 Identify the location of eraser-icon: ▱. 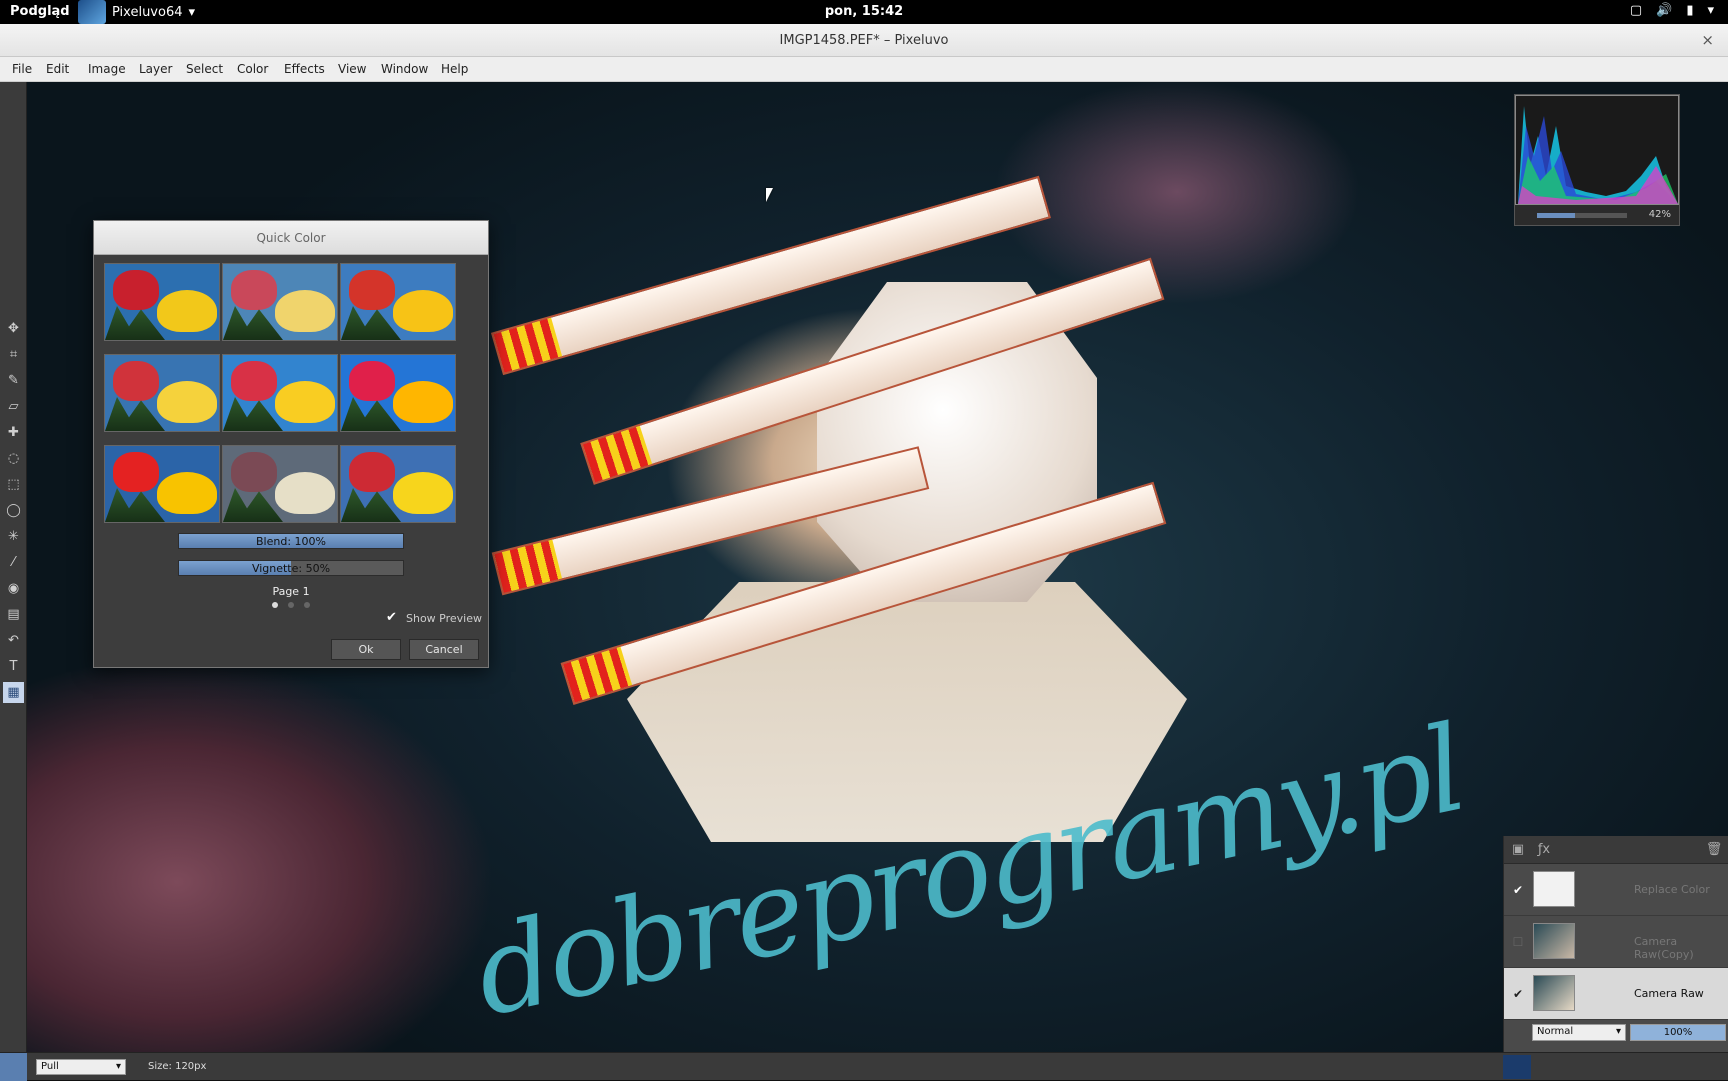
(13, 406).